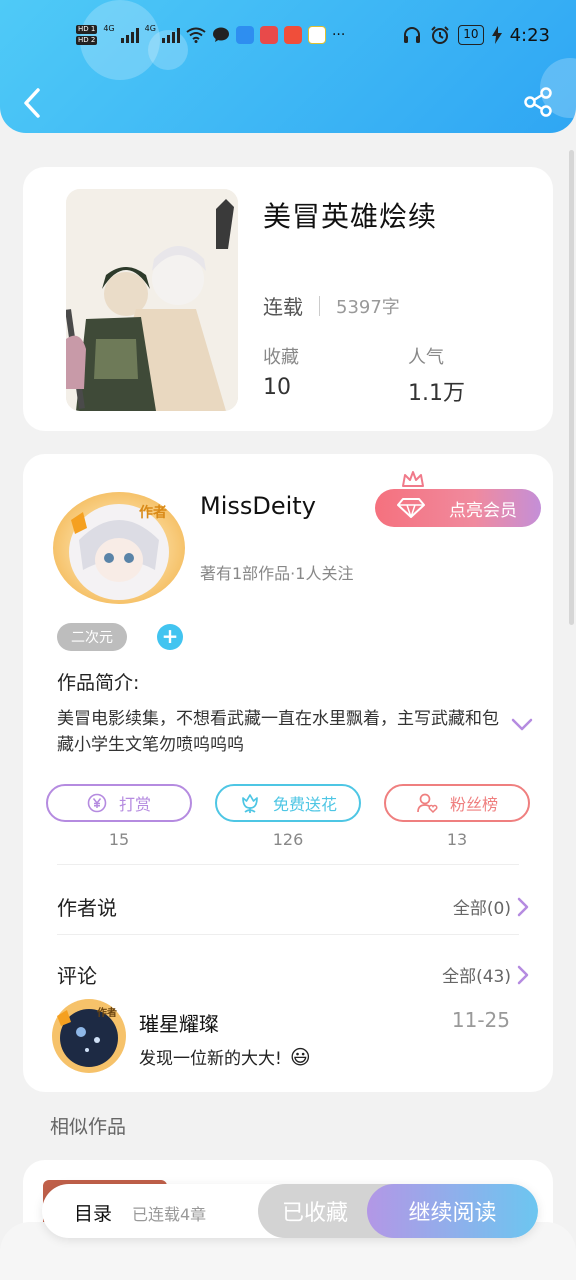 This screenshot has width=576, height=1280. What do you see at coordinates (283, 307) in the screenshot?
I see `serial-status: 连载` at bounding box center [283, 307].